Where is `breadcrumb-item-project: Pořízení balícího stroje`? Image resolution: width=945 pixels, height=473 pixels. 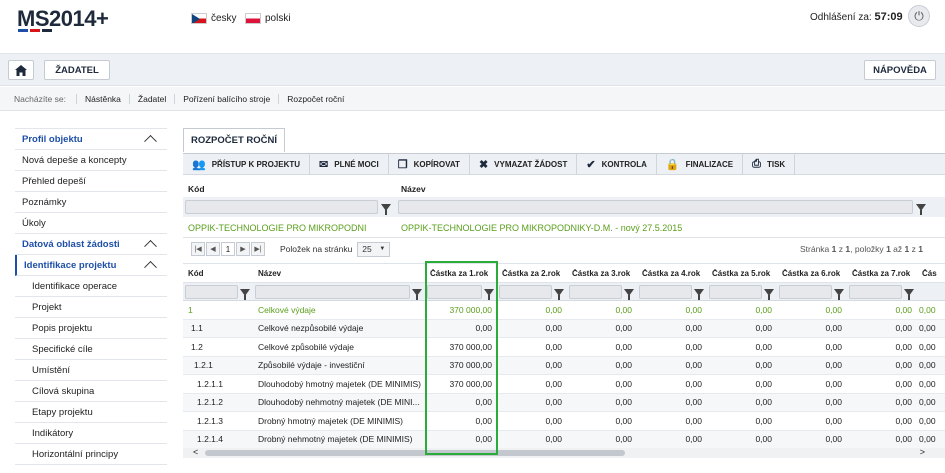
breadcrumb-item-project: Pořízení balícího stroje is located at coordinates (226, 98).